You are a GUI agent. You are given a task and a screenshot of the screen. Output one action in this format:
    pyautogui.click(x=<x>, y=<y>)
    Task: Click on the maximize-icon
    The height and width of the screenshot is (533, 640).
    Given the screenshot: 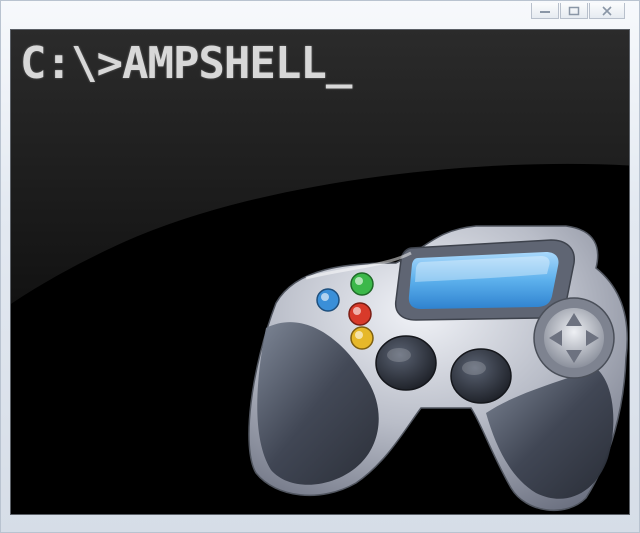 What is the action you would take?
    pyautogui.click(x=574, y=10)
    